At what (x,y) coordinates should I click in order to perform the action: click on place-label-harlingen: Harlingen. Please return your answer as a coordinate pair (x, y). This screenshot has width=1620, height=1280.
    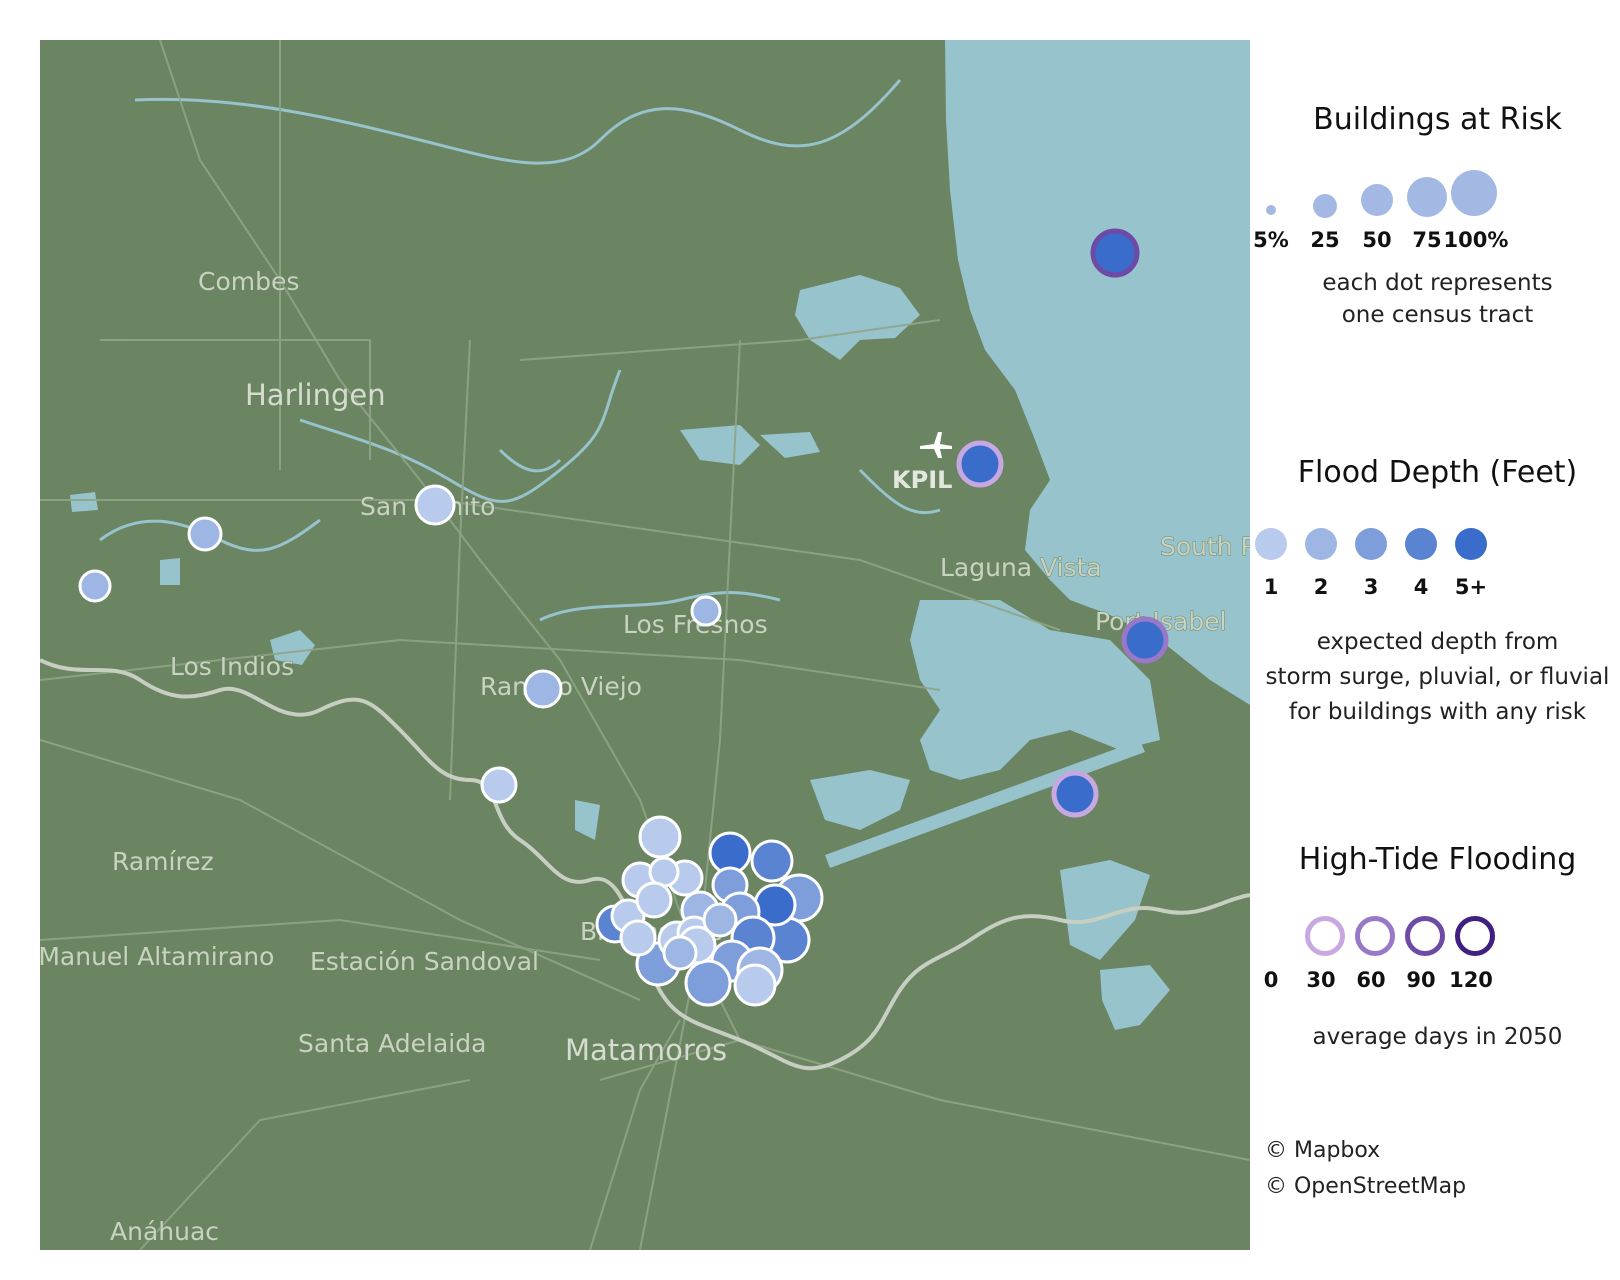
    Looking at the image, I should click on (315, 395).